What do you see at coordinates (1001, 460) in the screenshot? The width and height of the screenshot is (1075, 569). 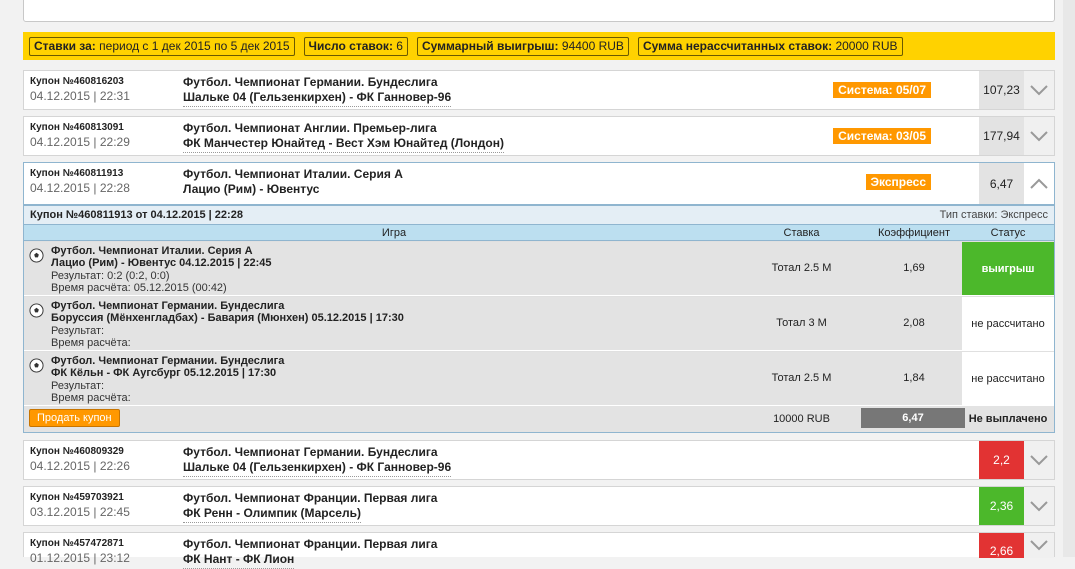 I see `coupon-coefficient: 2,2` at bounding box center [1001, 460].